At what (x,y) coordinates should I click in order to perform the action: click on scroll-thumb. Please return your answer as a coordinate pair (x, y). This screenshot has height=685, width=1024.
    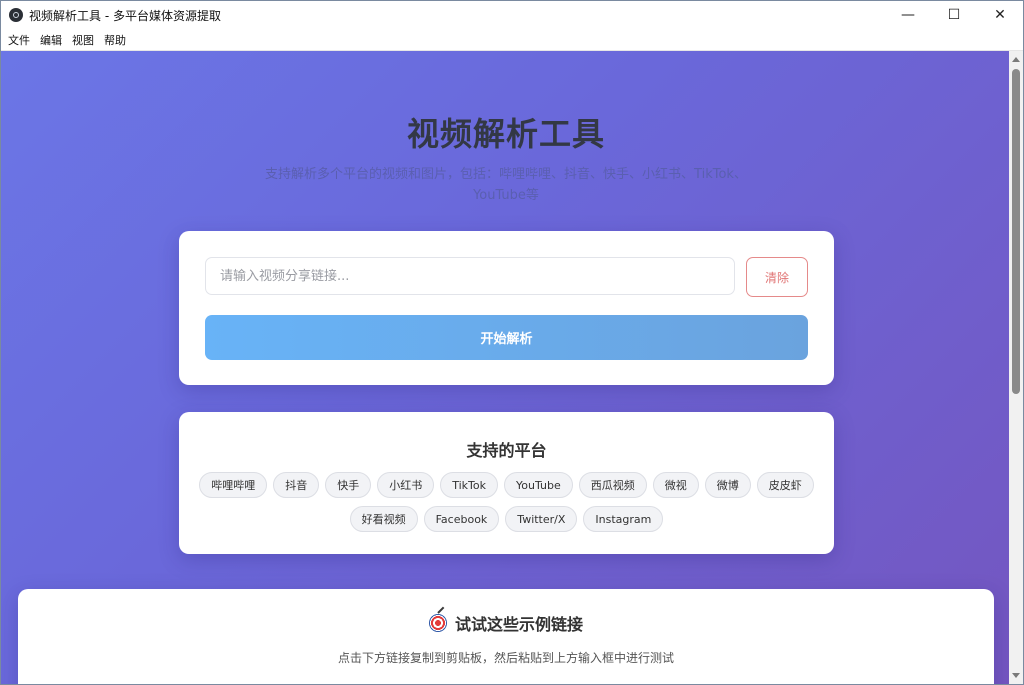
    Looking at the image, I should click on (1016, 231).